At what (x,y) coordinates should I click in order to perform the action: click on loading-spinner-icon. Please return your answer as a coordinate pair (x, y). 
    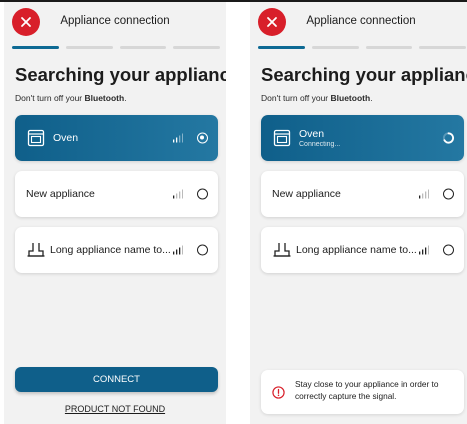
    Looking at the image, I should click on (448, 138).